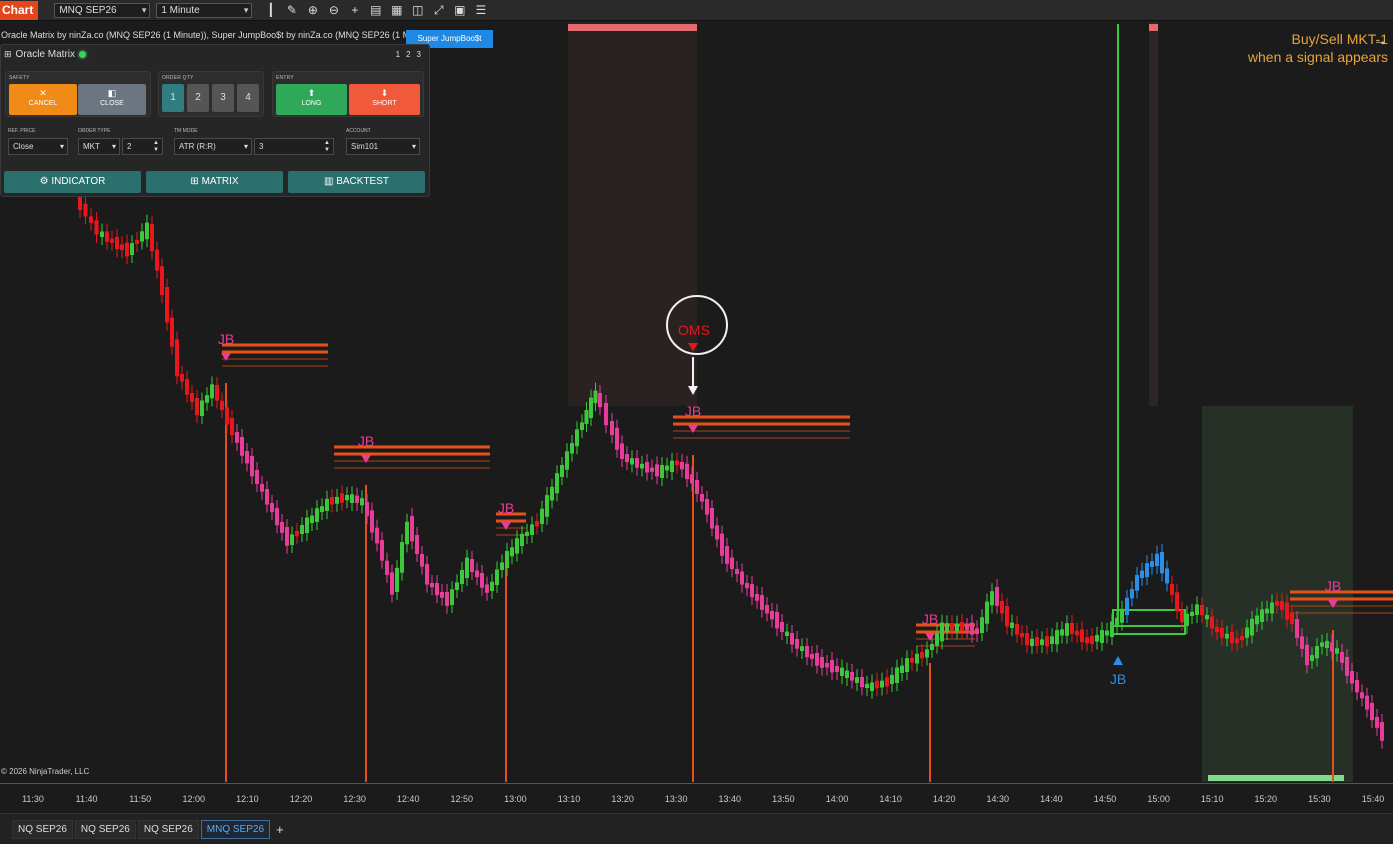 Image resolution: width=1393 pixels, height=844 pixels. I want to click on safety-group: SAFETY ✕ CANCEL ◧ CLOSE, so click(78, 94).